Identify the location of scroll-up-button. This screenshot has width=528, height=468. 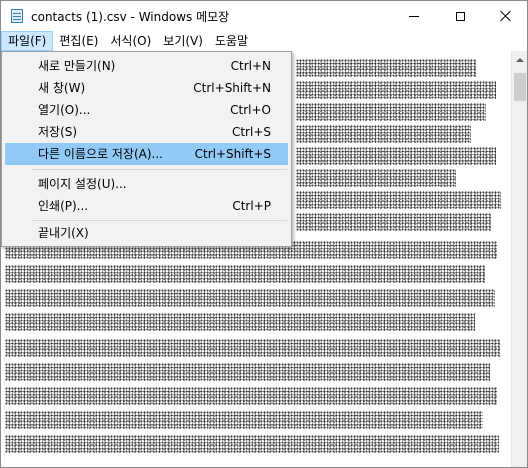
(519, 59).